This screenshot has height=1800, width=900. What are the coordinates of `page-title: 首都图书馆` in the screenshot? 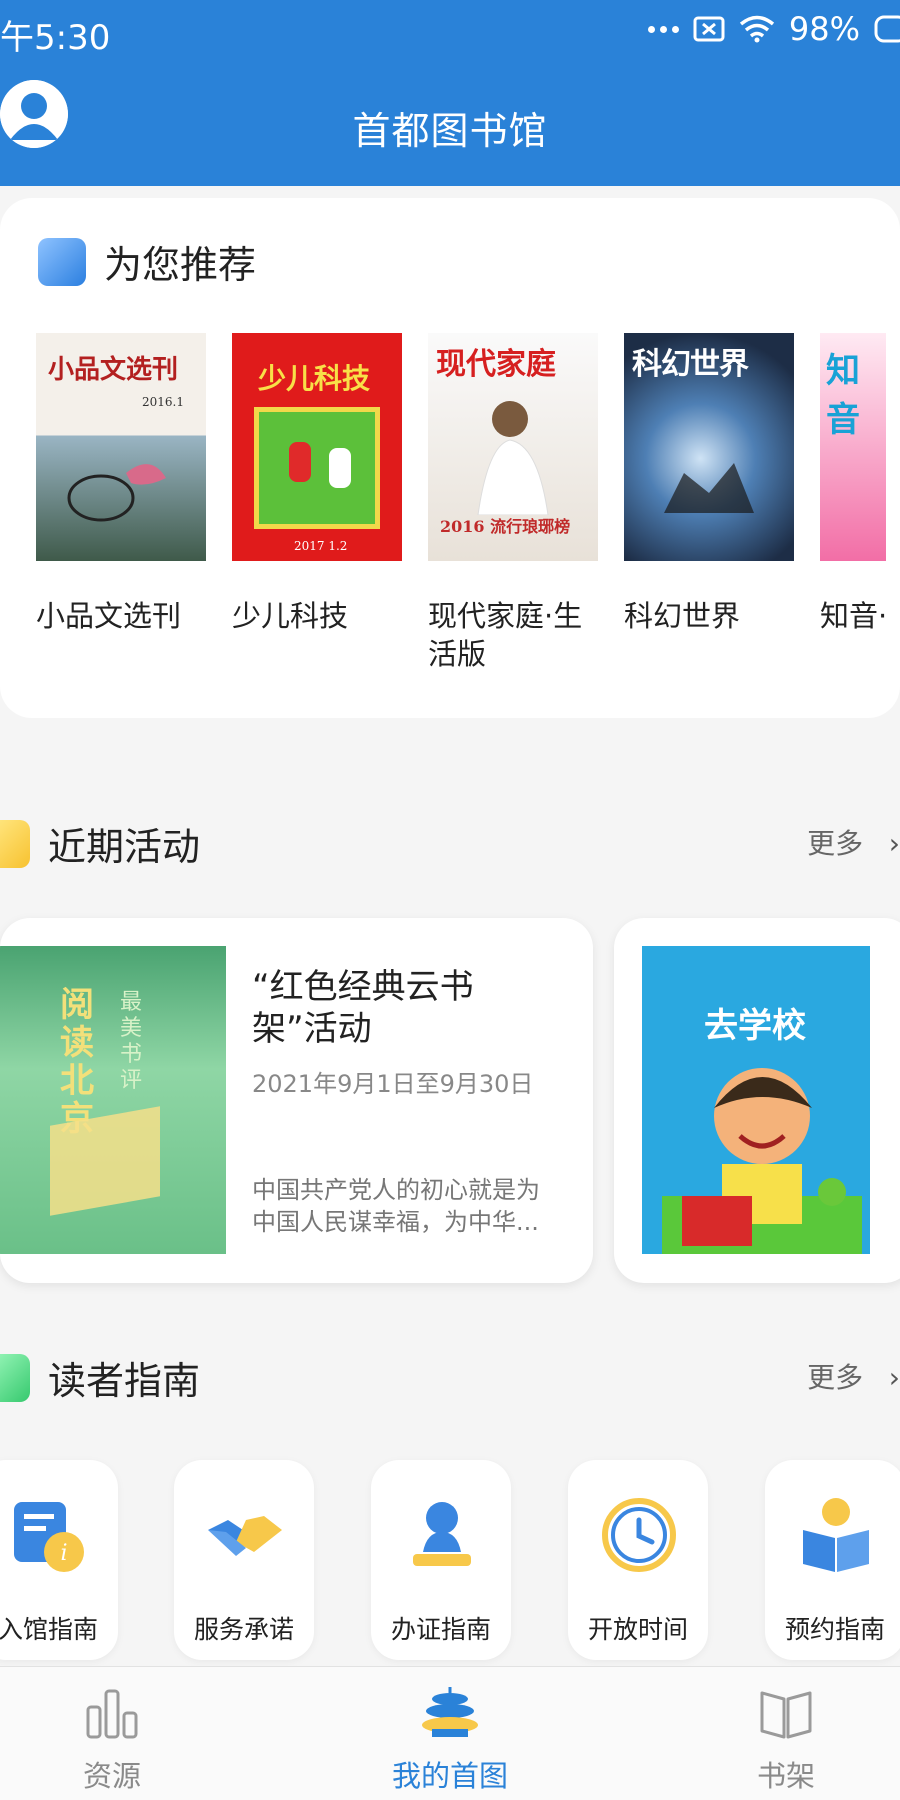 It's located at (450, 131).